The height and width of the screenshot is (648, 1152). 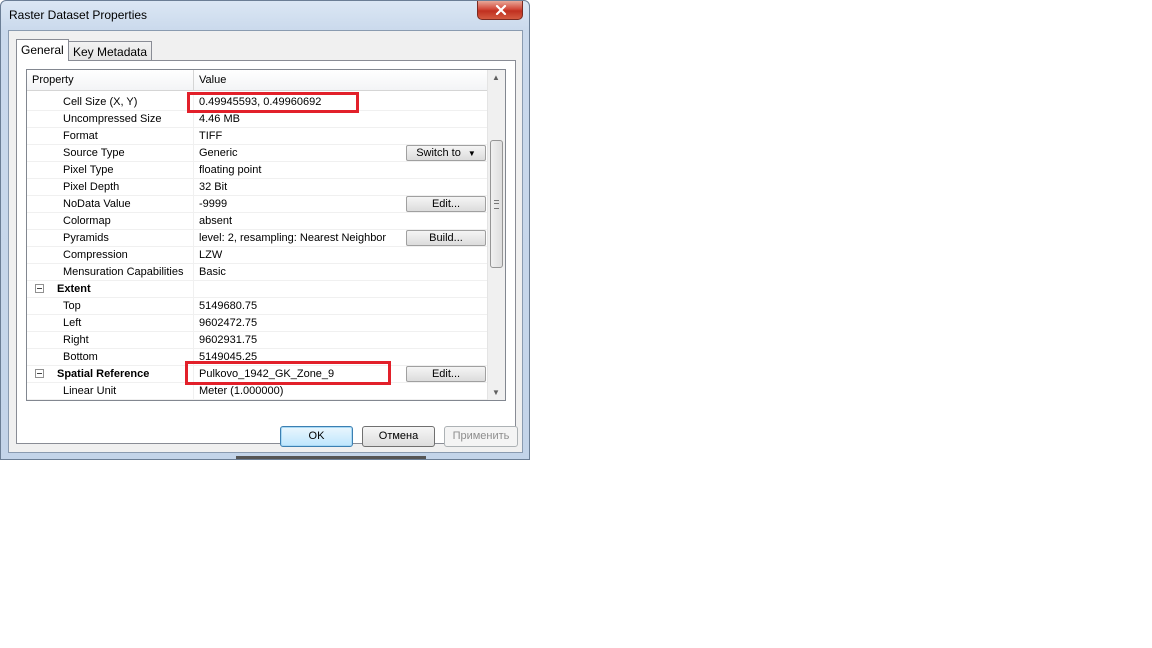 What do you see at coordinates (213, 204) in the screenshot?
I see `row-value: -9999` at bounding box center [213, 204].